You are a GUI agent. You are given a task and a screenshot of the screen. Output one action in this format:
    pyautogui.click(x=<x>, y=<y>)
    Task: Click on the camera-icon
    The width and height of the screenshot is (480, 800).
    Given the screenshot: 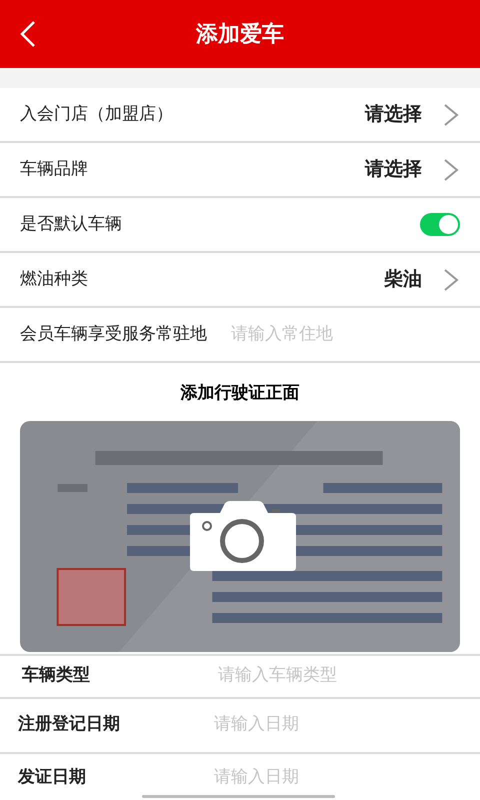 What is the action you would take?
    pyautogui.click(x=243, y=535)
    